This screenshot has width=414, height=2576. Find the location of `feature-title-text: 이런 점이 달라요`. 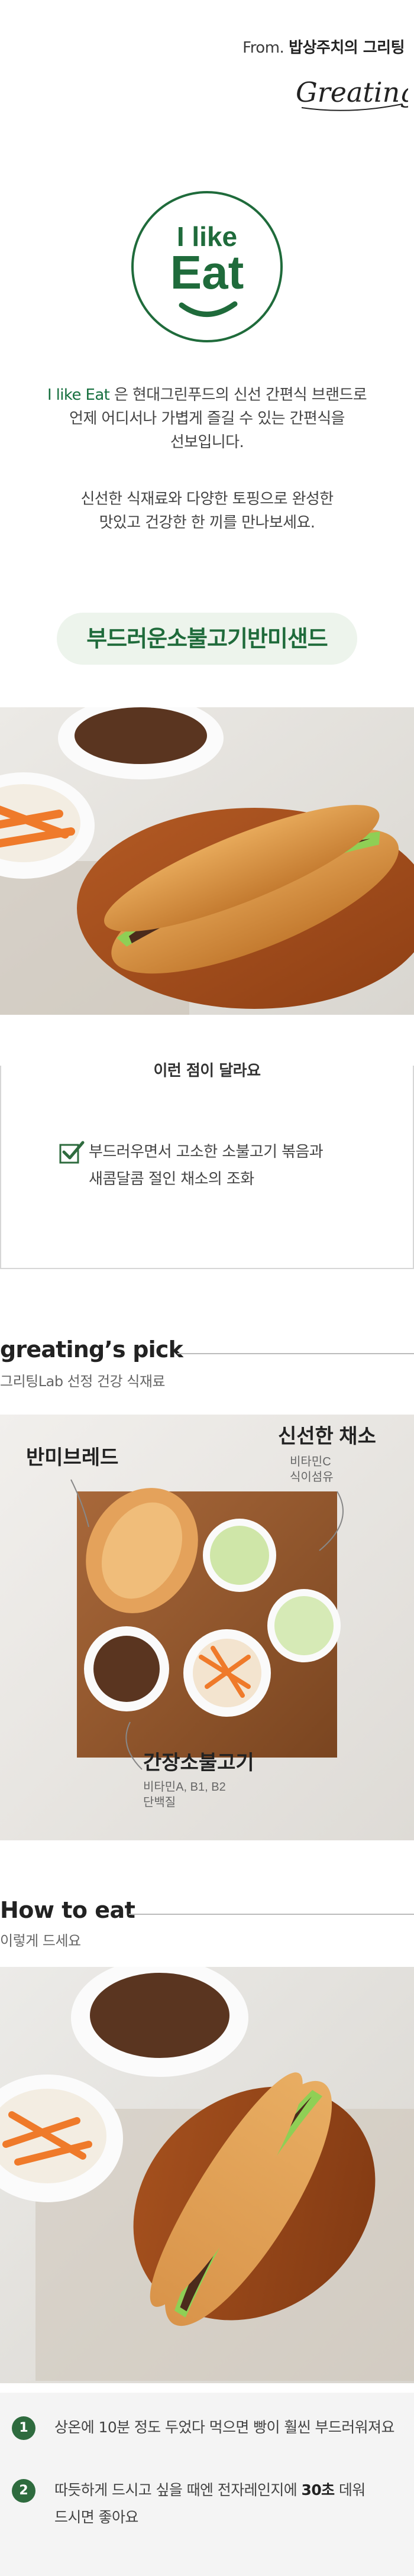

feature-title-text: 이런 점이 달라요 is located at coordinates (207, 1071).